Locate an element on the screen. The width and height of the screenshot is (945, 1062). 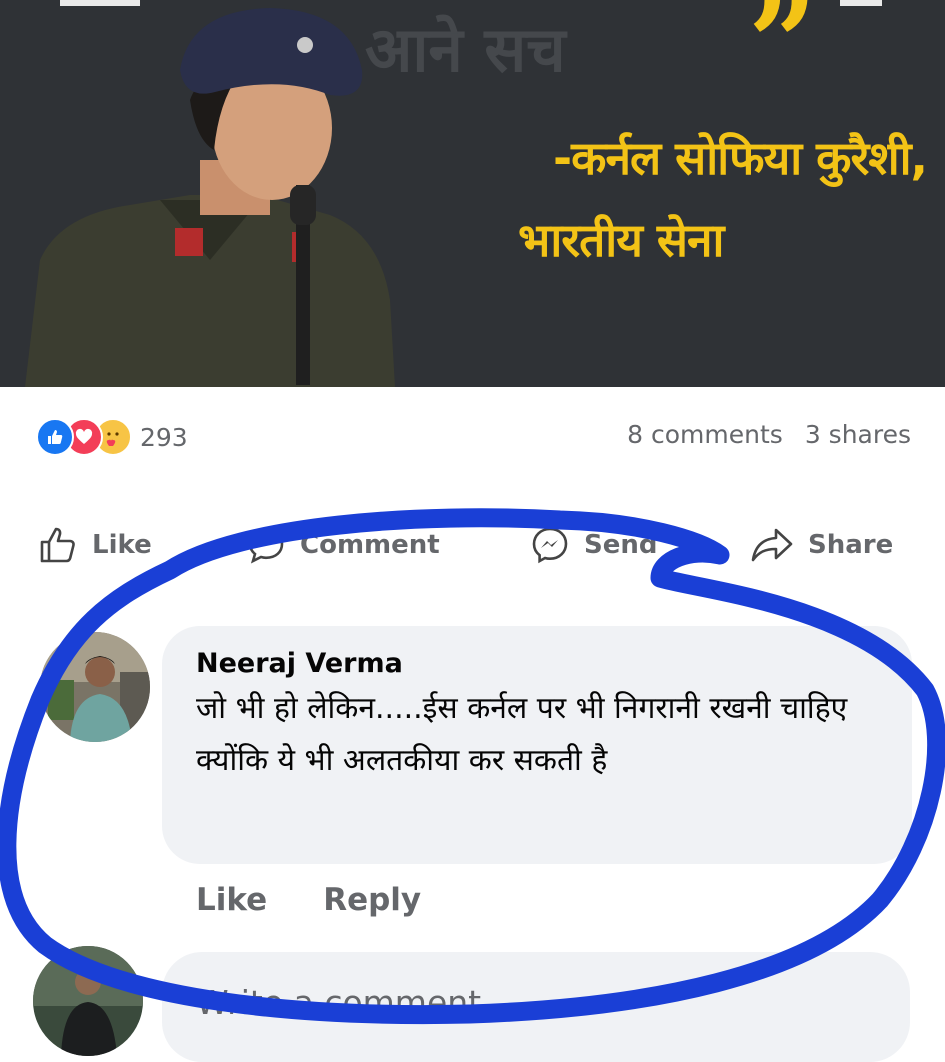
comment-label: Comment is located at coordinates (370, 545).